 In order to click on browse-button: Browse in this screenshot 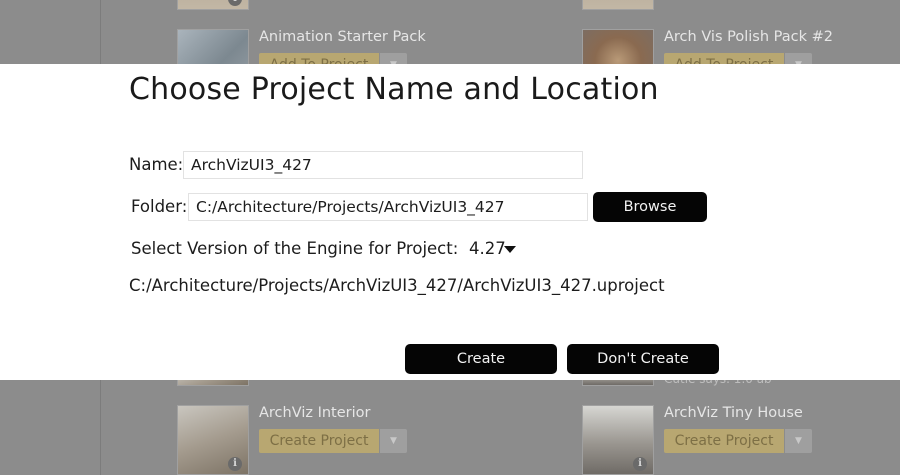, I will do `click(650, 207)`.